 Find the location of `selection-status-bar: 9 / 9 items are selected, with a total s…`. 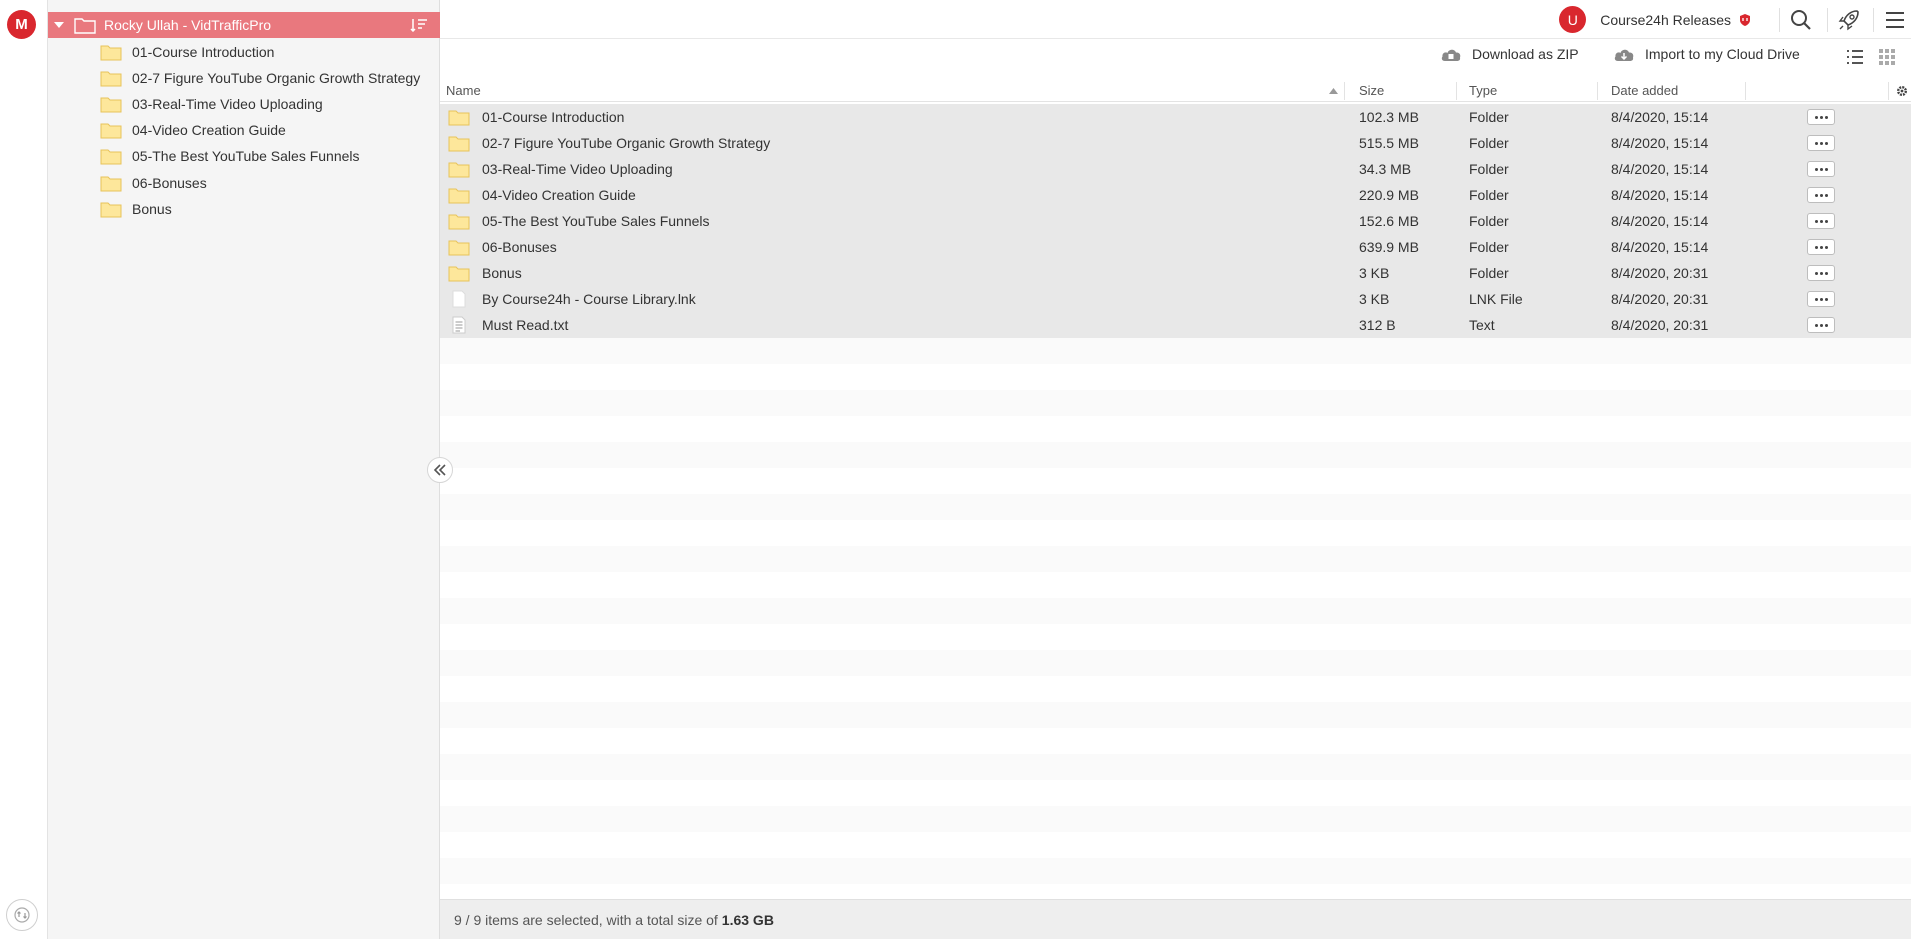

selection-status-bar: 9 / 9 items are selected, with a total s… is located at coordinates (1175, 919).